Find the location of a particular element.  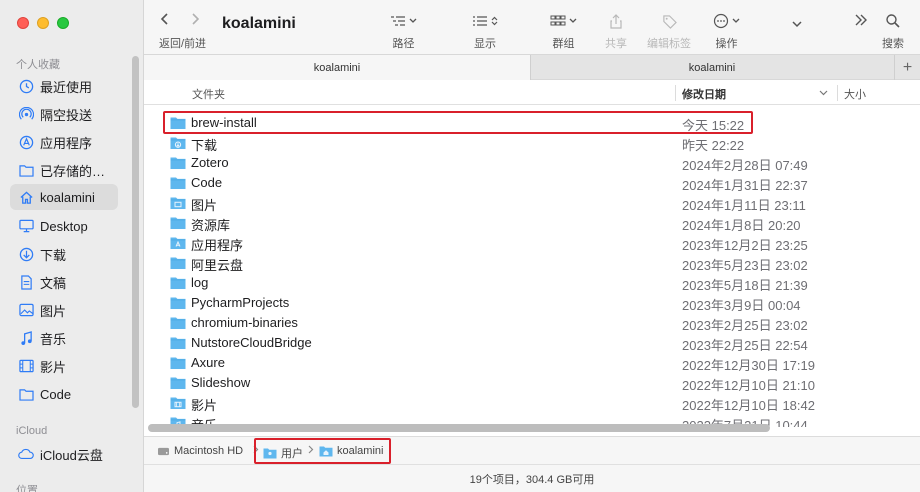

sidebar-section-locations: 位置 is located at coordinates (27, 488).